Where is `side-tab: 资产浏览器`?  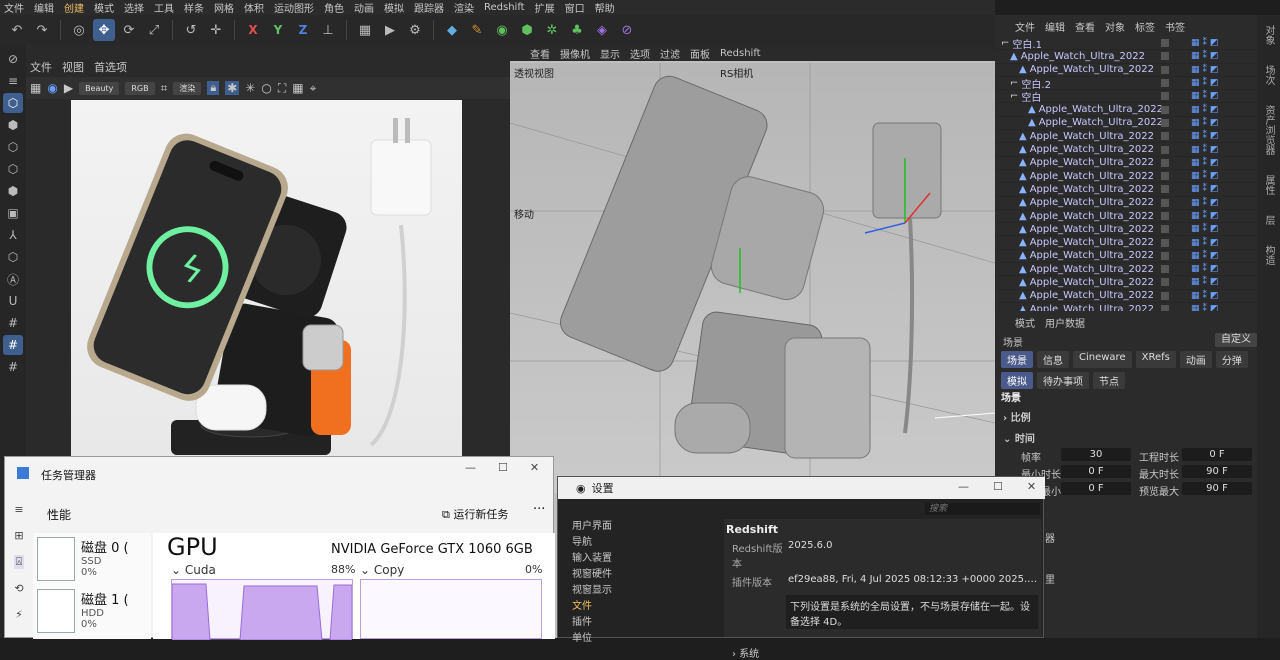 side-tab: 资产浏览器 is located at coordinates (1268, 130).